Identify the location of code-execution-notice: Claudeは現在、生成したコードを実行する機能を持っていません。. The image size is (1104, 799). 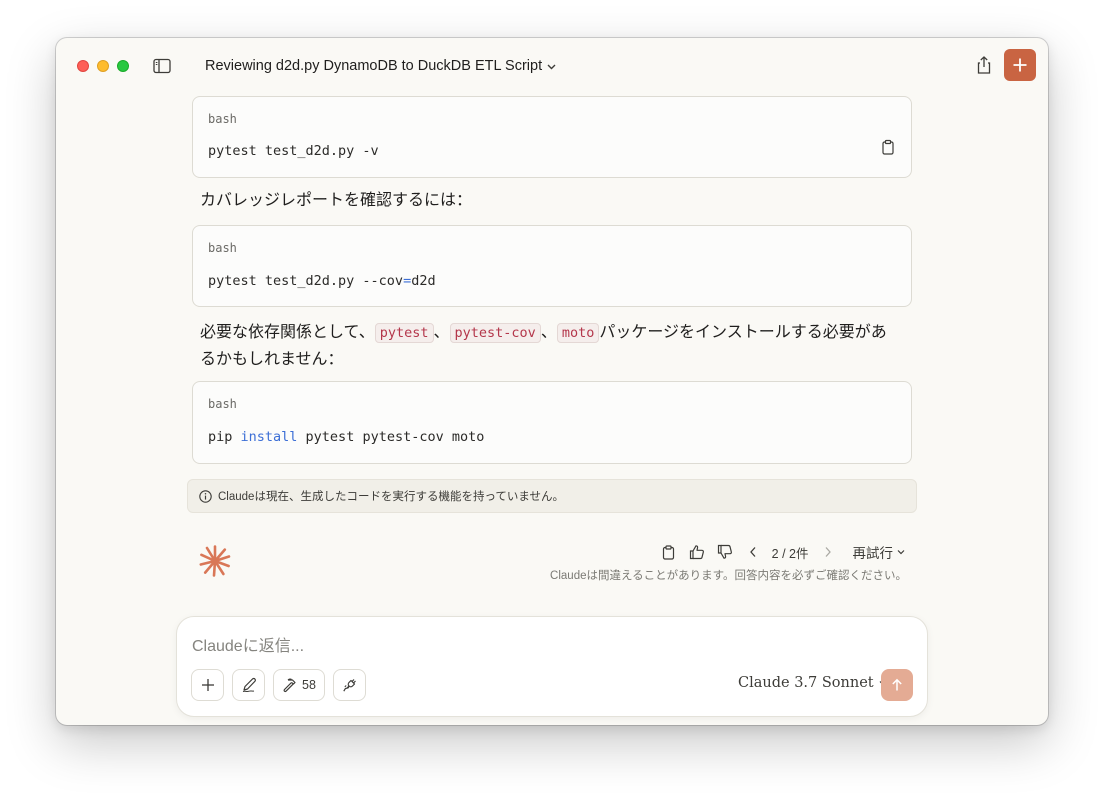
(552, 496).